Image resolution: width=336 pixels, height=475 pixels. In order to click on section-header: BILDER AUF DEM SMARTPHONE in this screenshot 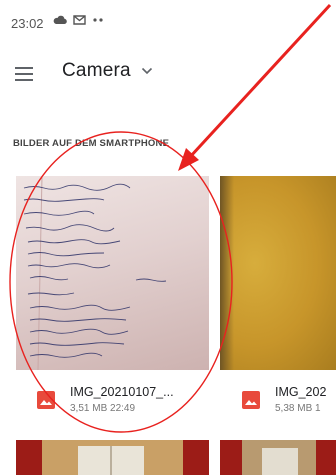, I will do `click(91, 143)`.